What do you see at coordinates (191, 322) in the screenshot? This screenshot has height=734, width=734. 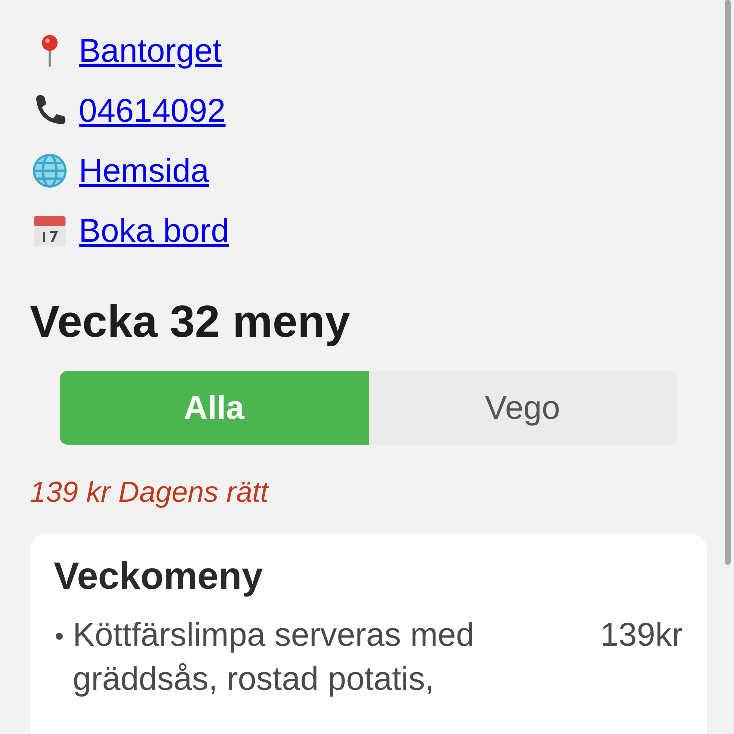 I see `menu-heading: Vecka 32 meny` at bounding box center [191, 322].